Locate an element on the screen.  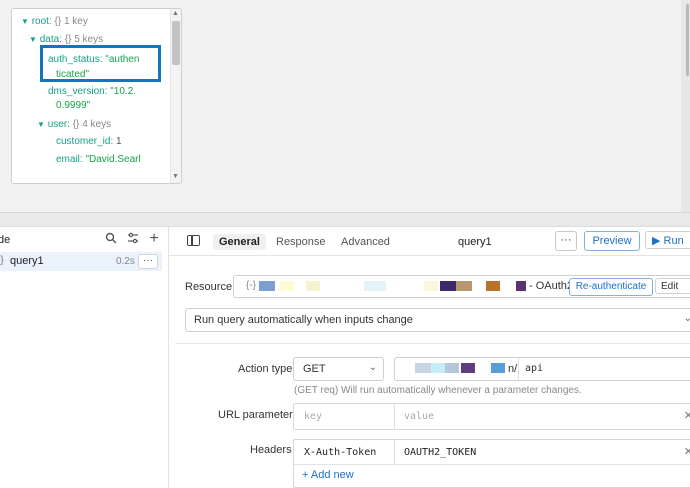
json-count: 5 keys is located at coordinates (89, 39).